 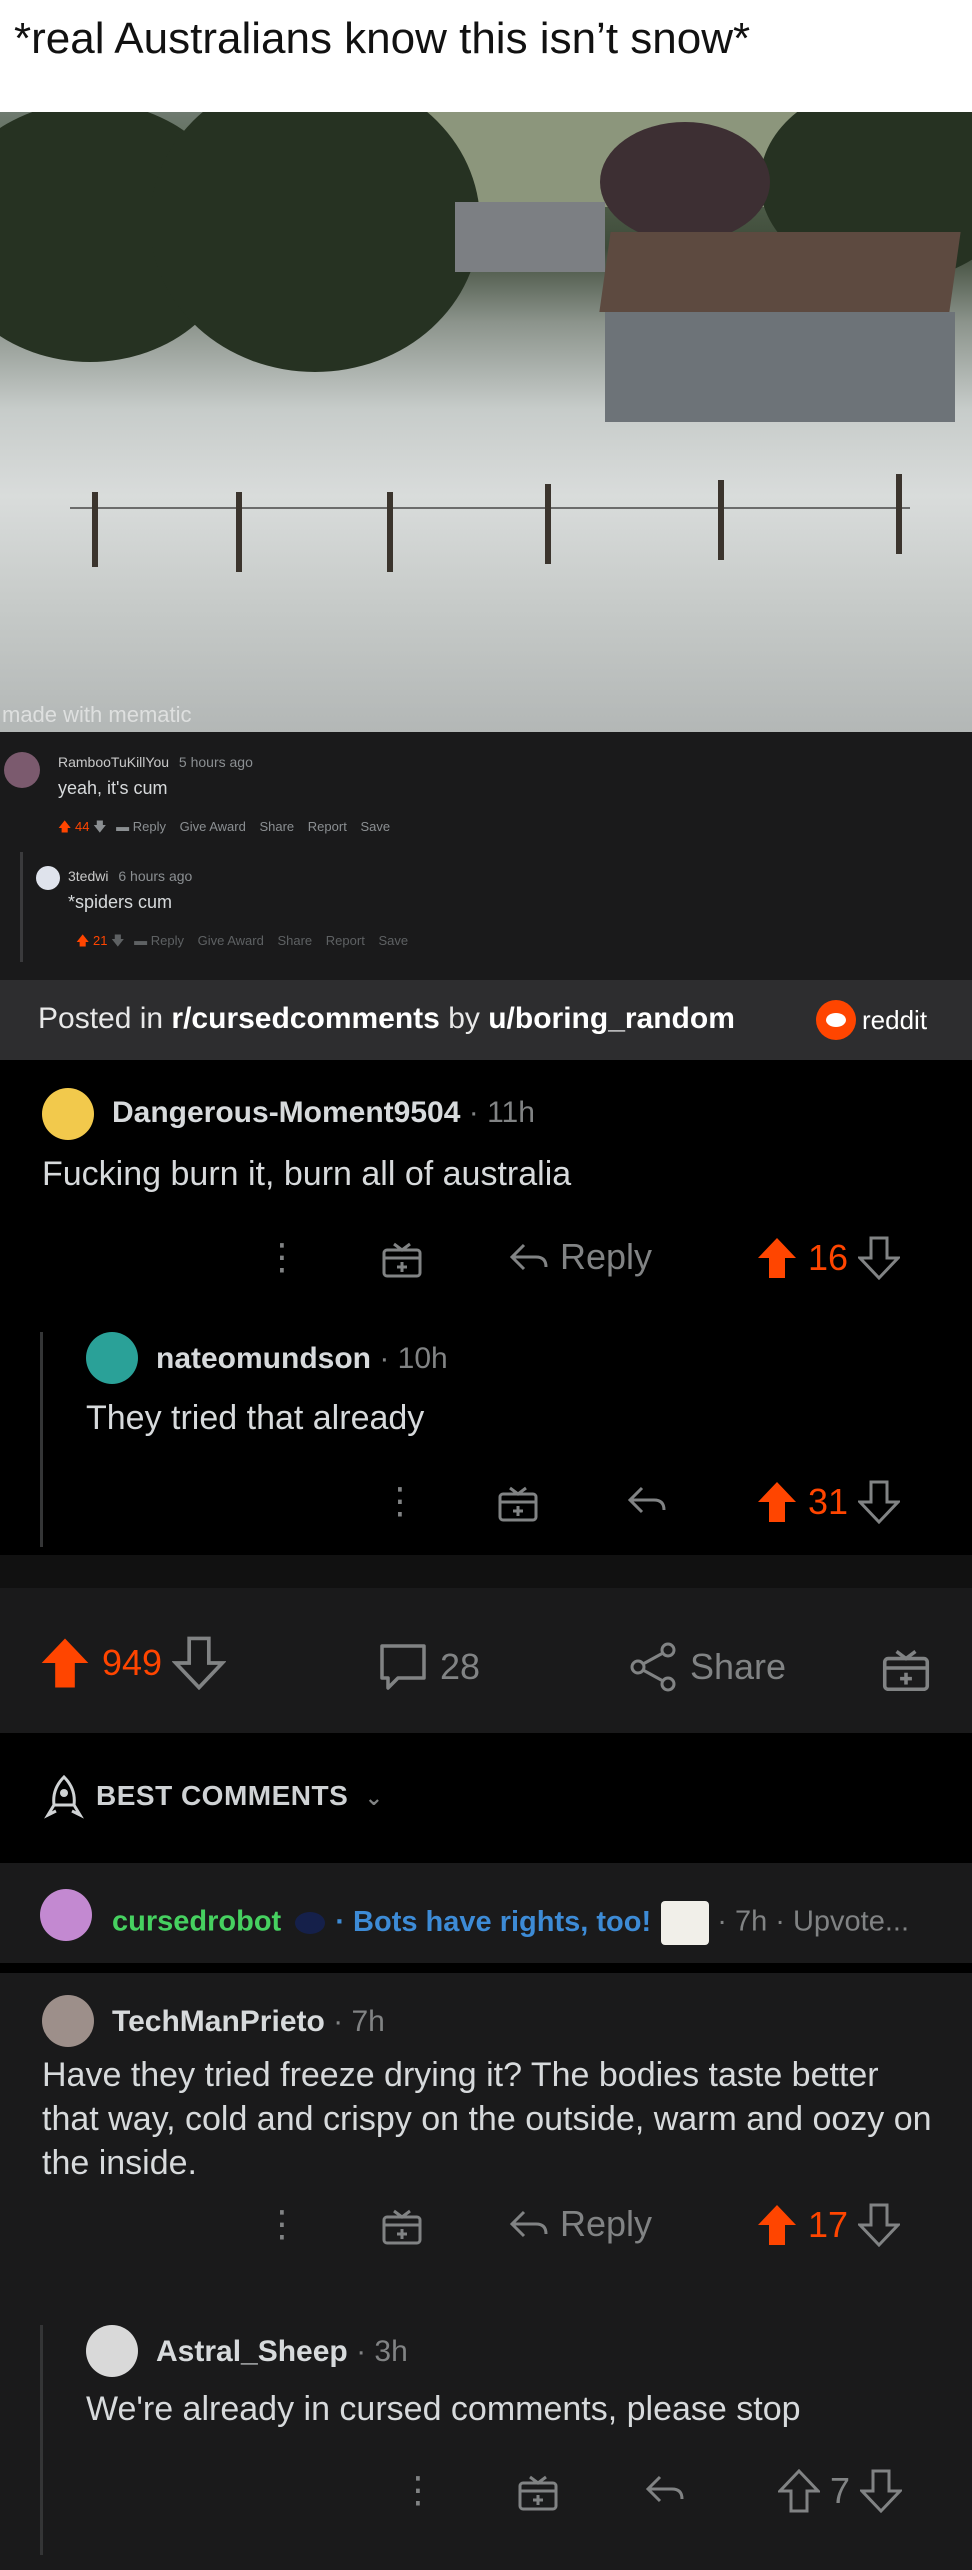 What do you see at coordinates (155, 762) in the screenshot?
I see `inner-comment-1-header: RambooTuKillYou 5 hours ago` at bounding box center [155, 762].